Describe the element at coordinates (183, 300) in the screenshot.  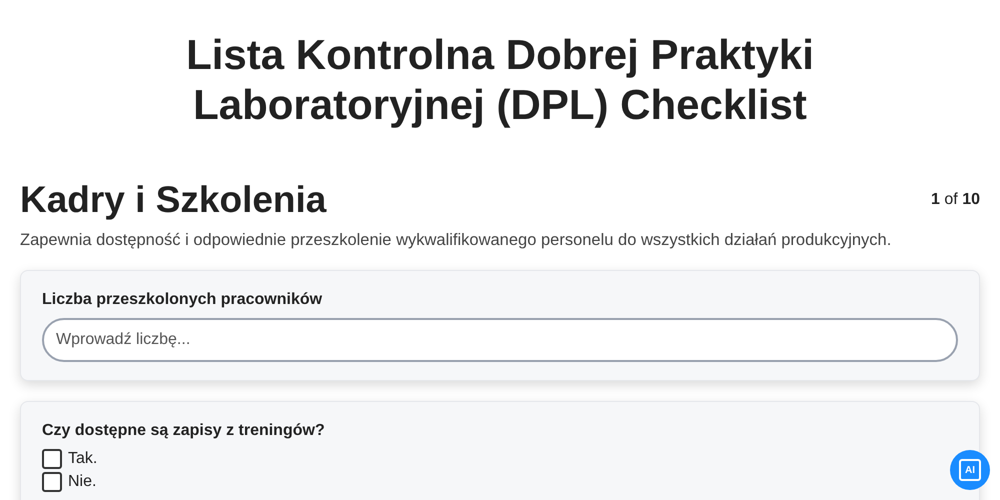
I see `question-label: Liczba przeszkolonych pracowników` at that location.